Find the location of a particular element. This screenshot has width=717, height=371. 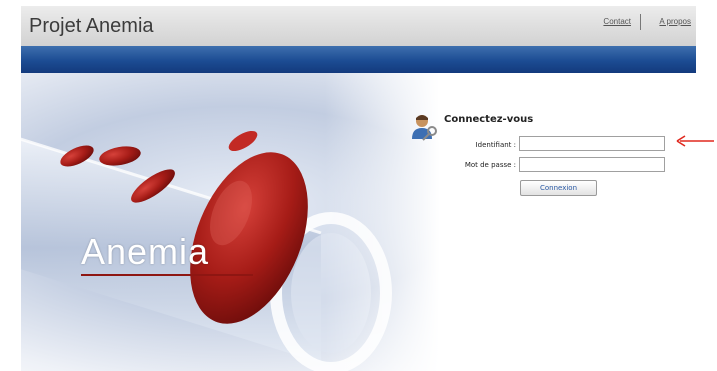

username-label: Identifiant : is located at coordinates (495, 145).